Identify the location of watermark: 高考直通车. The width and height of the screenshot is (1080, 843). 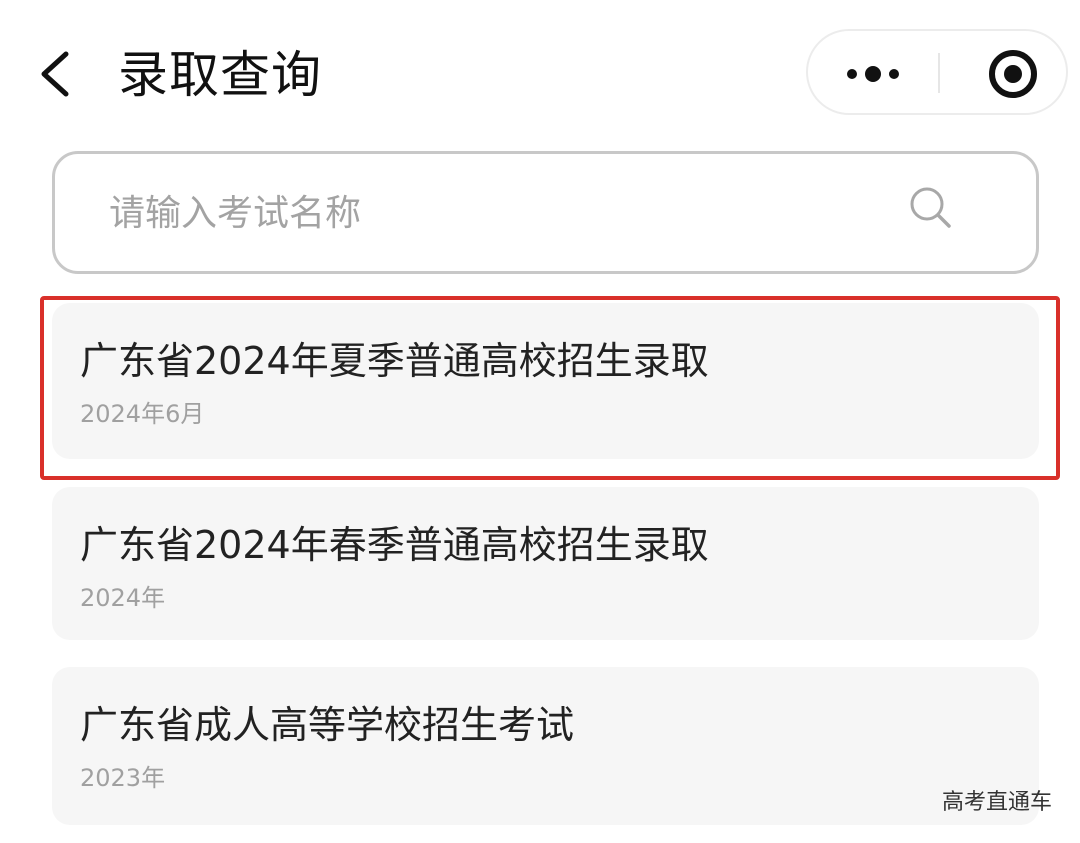
(997, 802).